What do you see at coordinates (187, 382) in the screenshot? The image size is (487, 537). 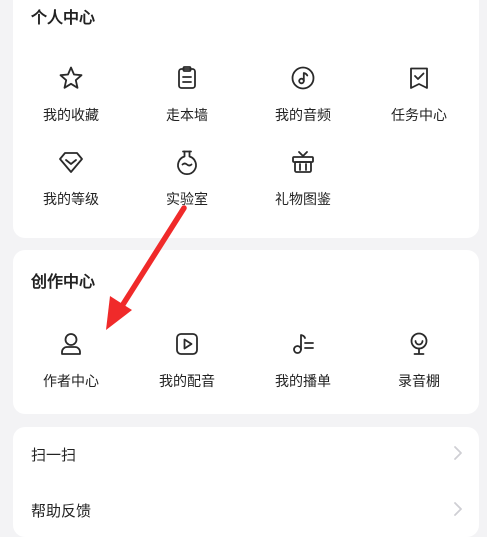 I see `my-dubbing-label: 我的配音` at bounding box center [187, 382].